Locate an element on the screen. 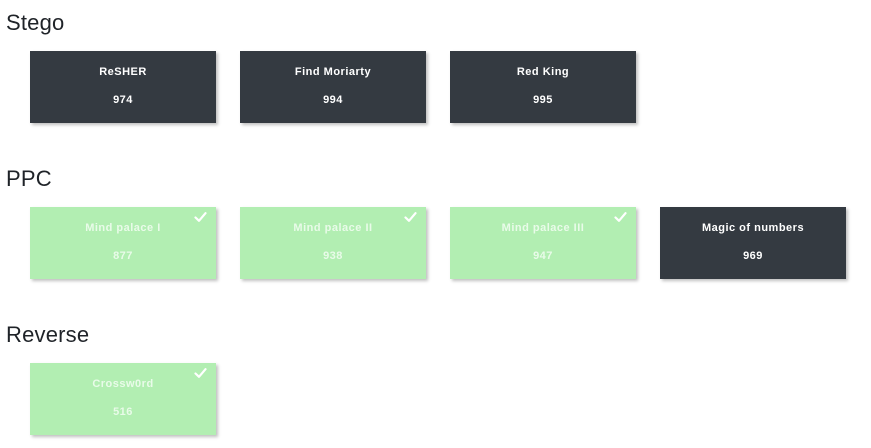 This screenshot has height=448, width=871. category-title: Reverse is located at coordinates (48, 334).